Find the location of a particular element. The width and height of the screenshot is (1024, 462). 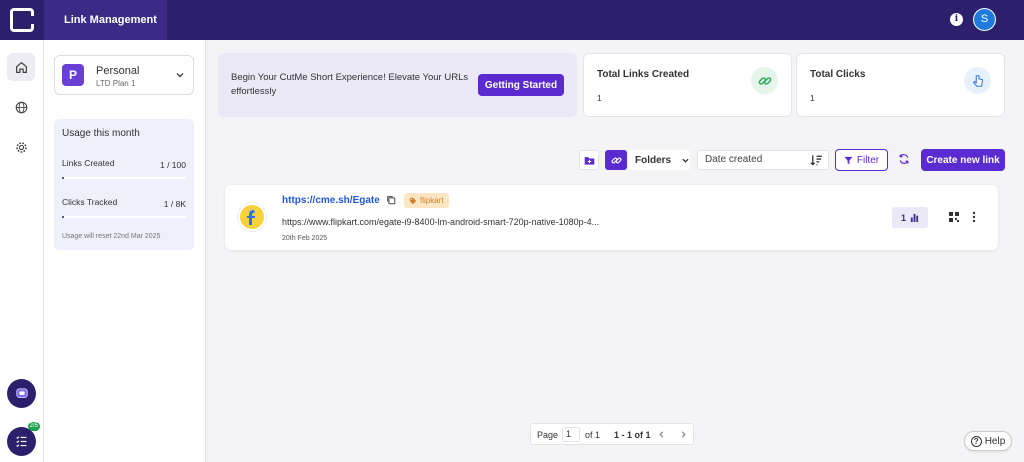

left-rail: 2/5 is located at coordinates (22, 251).